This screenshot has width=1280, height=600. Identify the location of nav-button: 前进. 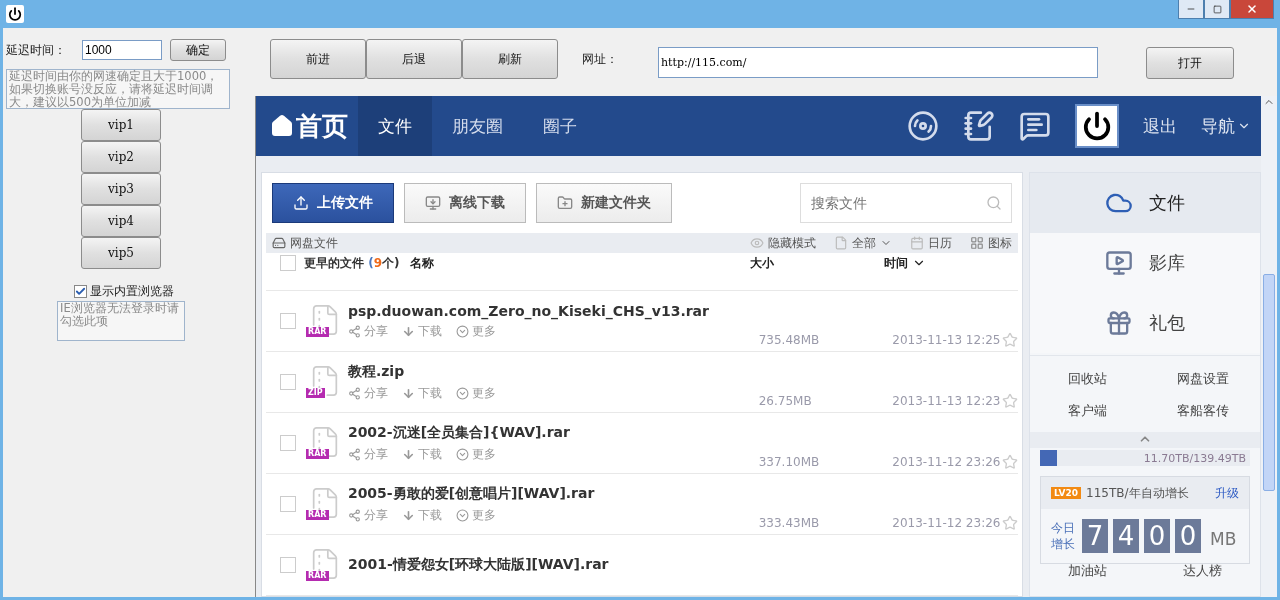
(318, 59).